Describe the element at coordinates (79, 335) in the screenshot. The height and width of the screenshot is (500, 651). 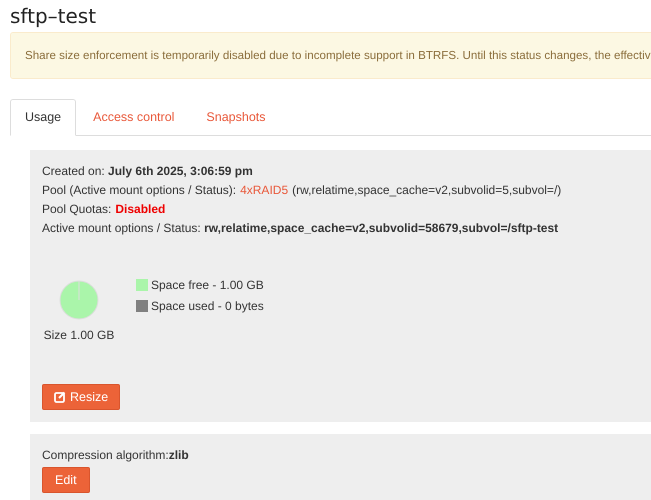
I see `size-label: Size 1.00 GB` at that location.